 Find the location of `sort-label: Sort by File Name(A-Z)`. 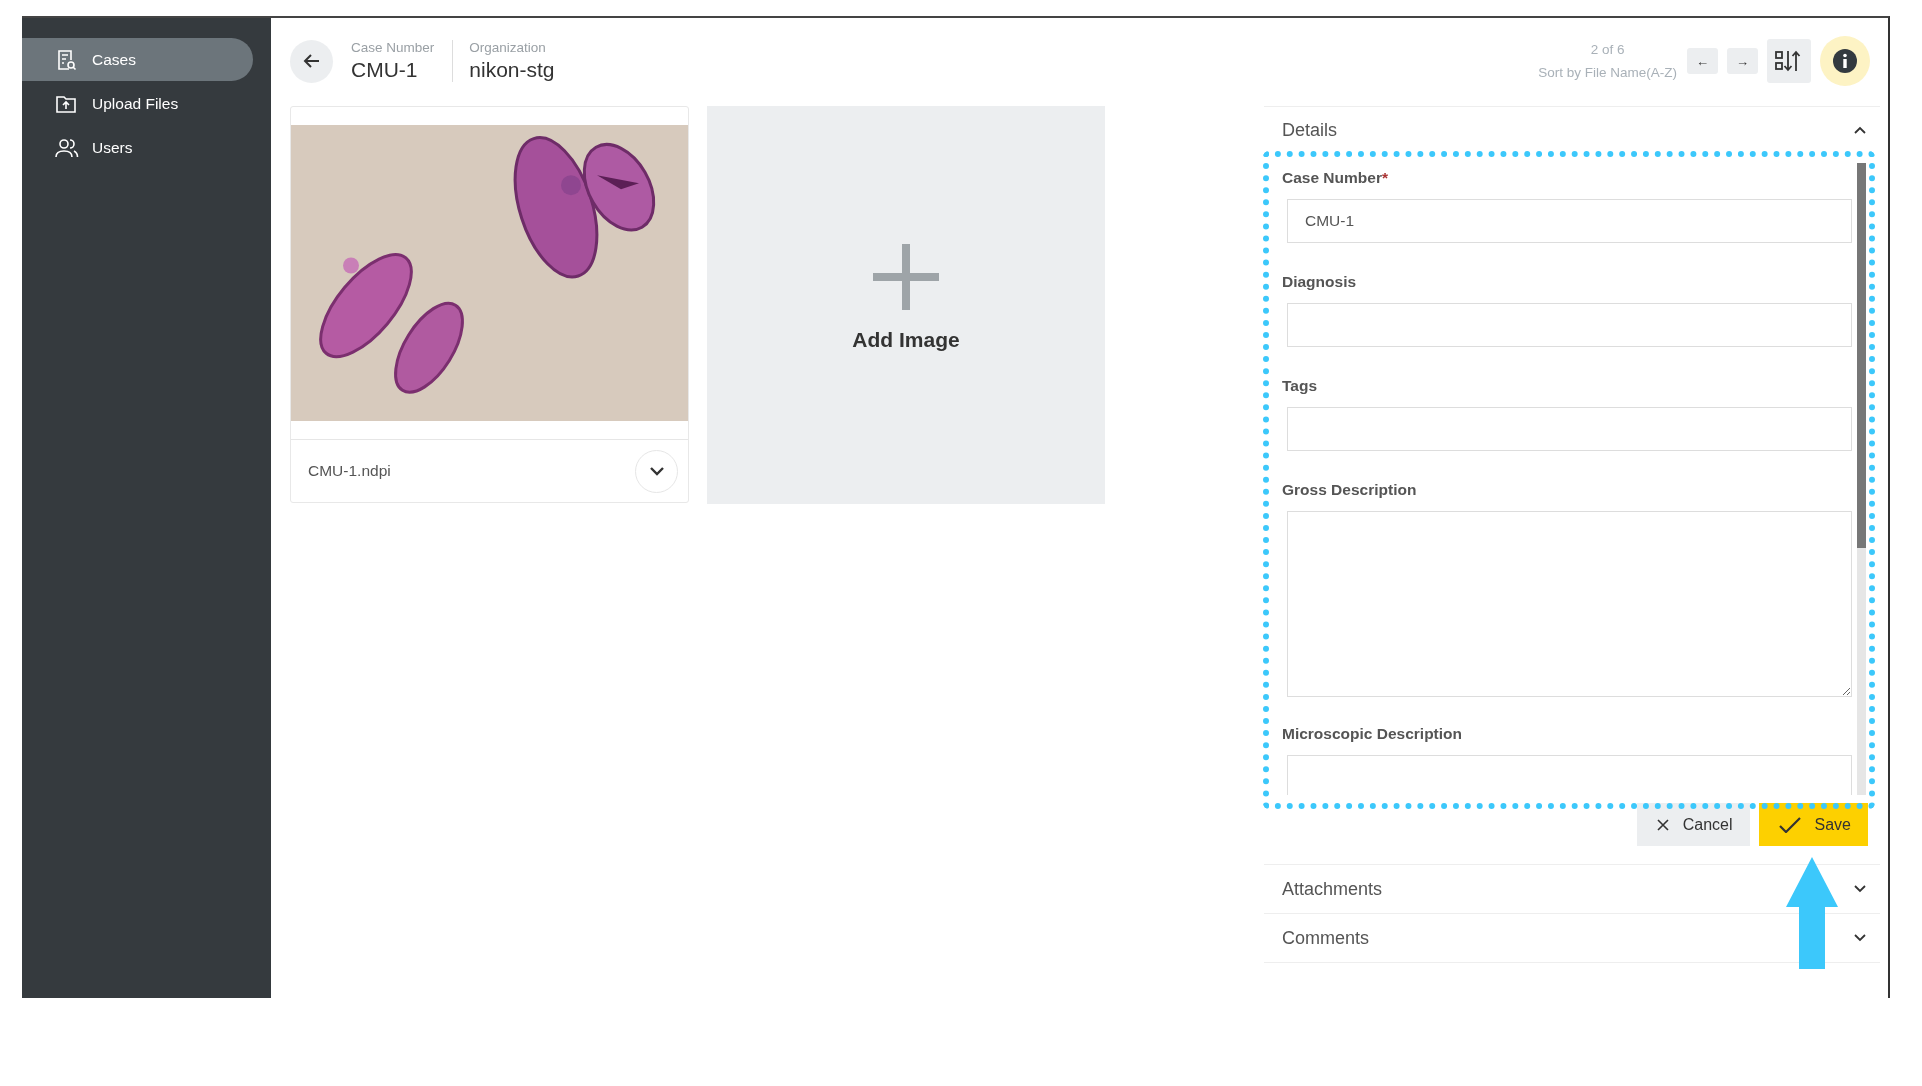

sort-label: Sort by File Name(A-Z) is located at coordinates (1607, 72).